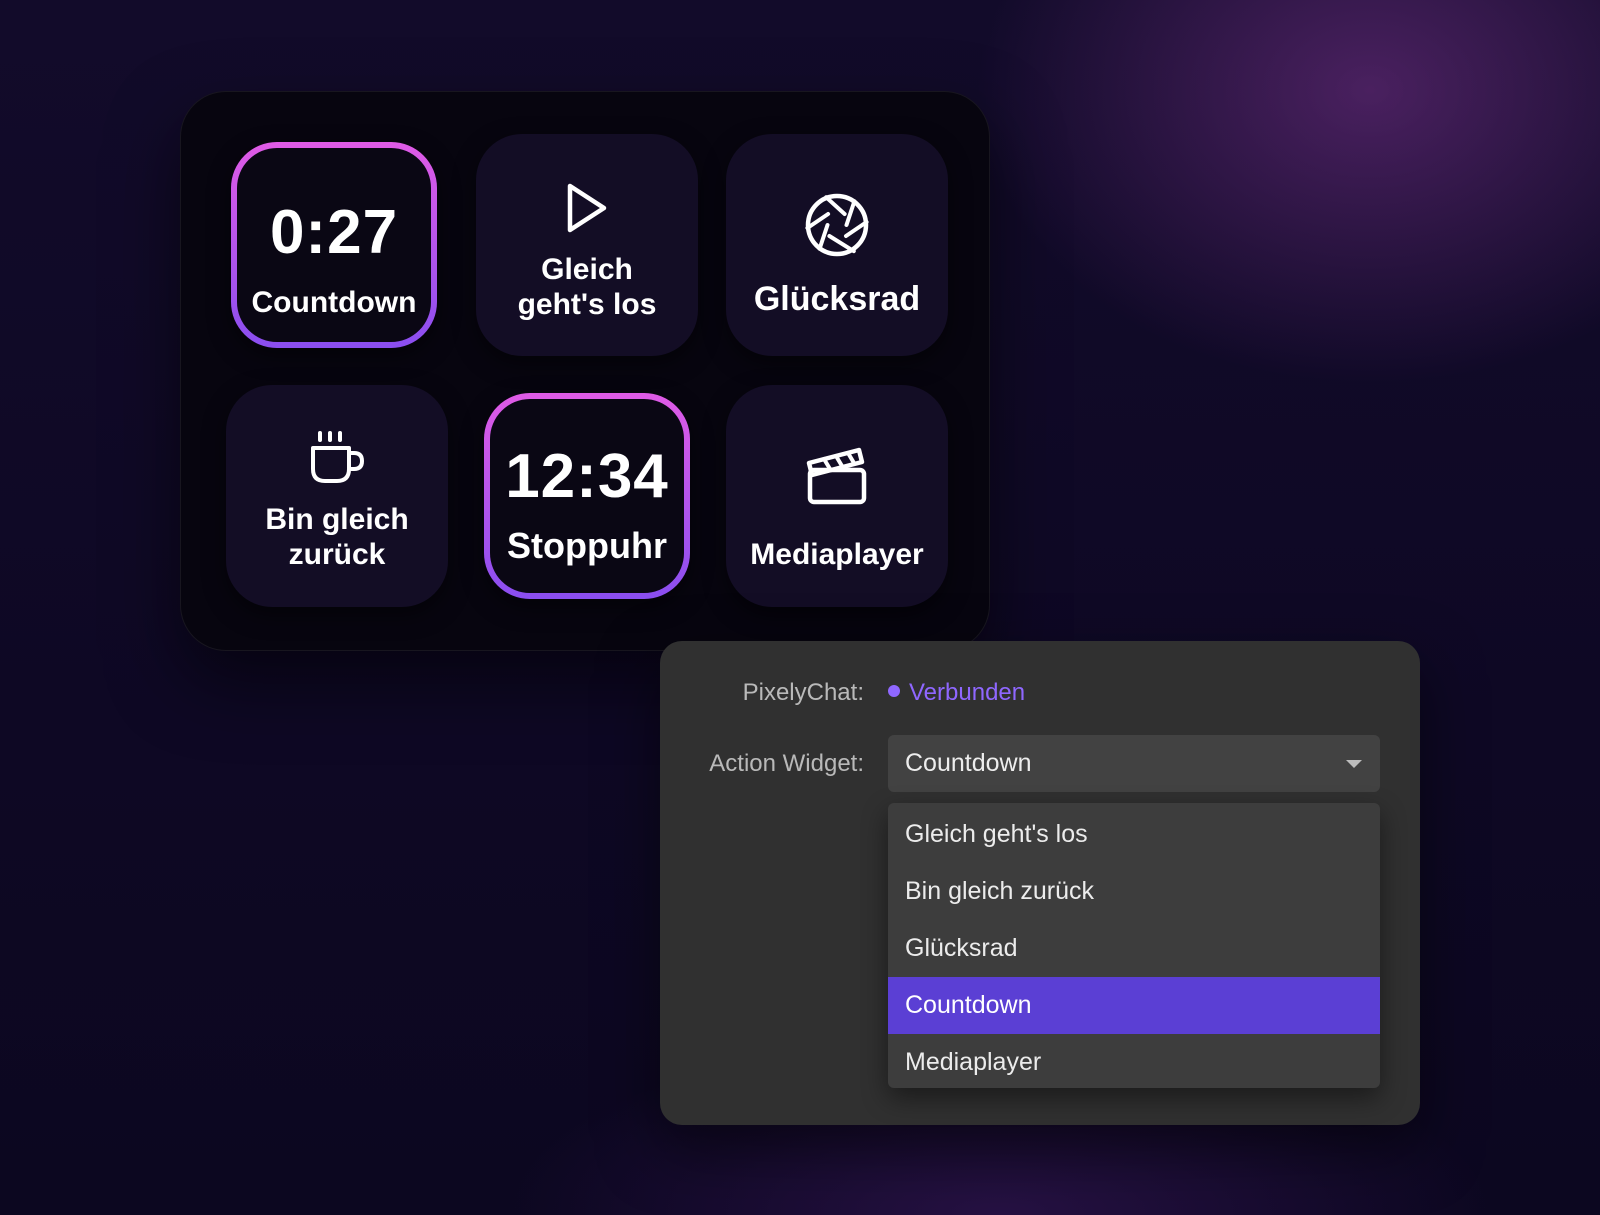  I want to click on tile-bin-gleich-label: Bin gleich zurück, so click(337, 537).